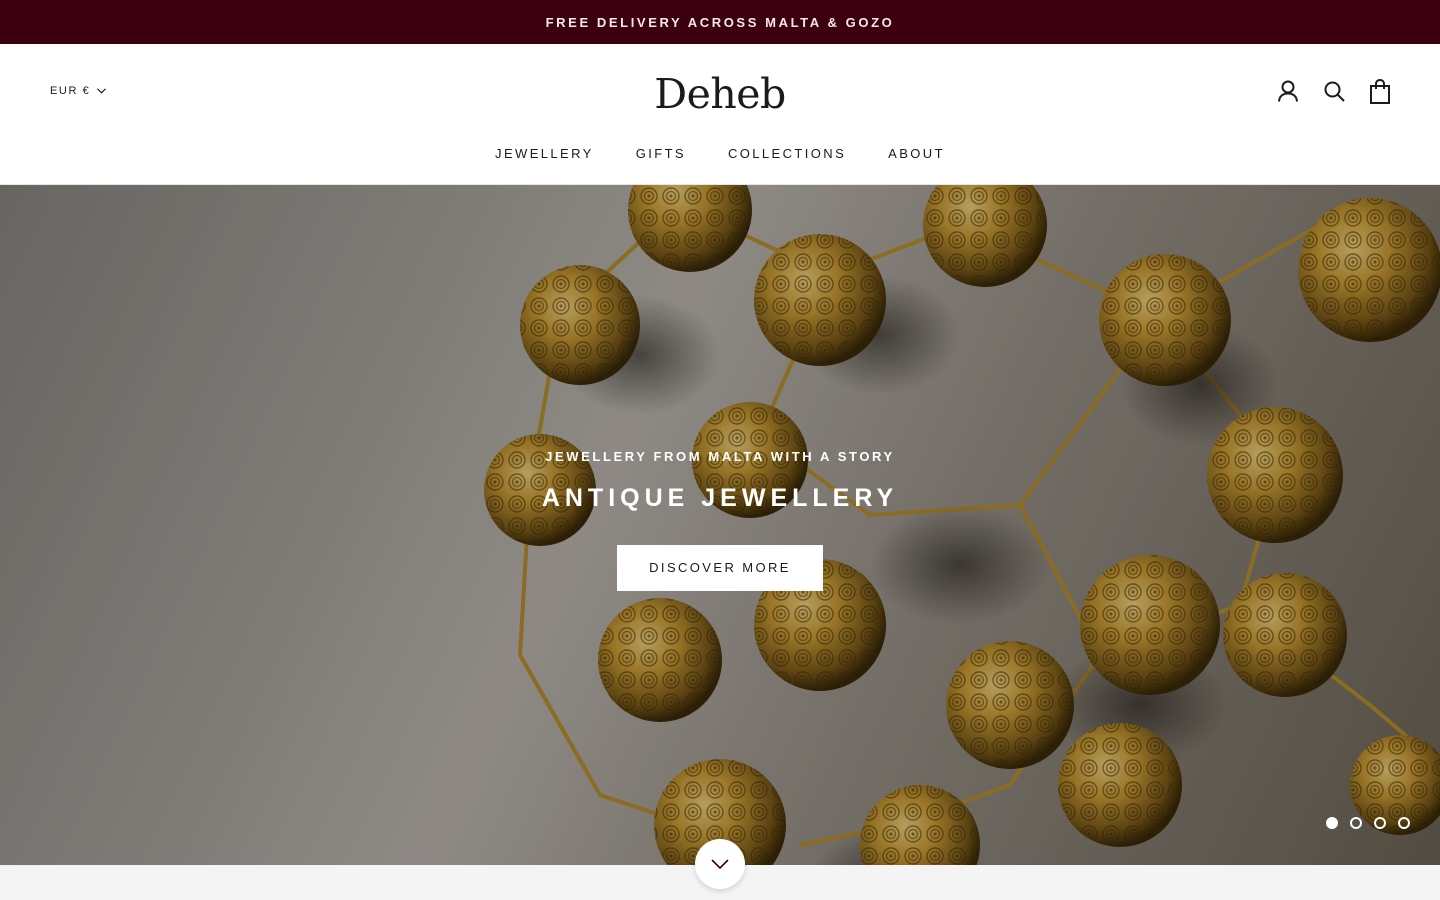 The width and height of the screenshot is (1440, 900). Describe the element at coordinates (1288, 91) in the screenshot. I see `account-icon` at that location.